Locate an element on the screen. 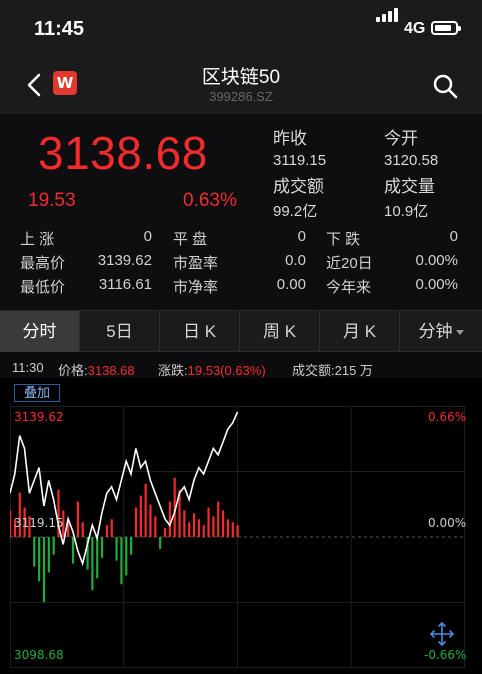  stats-row: 最高价 3139.62 市盈率 0.0 近20日 0.00% is located at coordinates (241, 263).